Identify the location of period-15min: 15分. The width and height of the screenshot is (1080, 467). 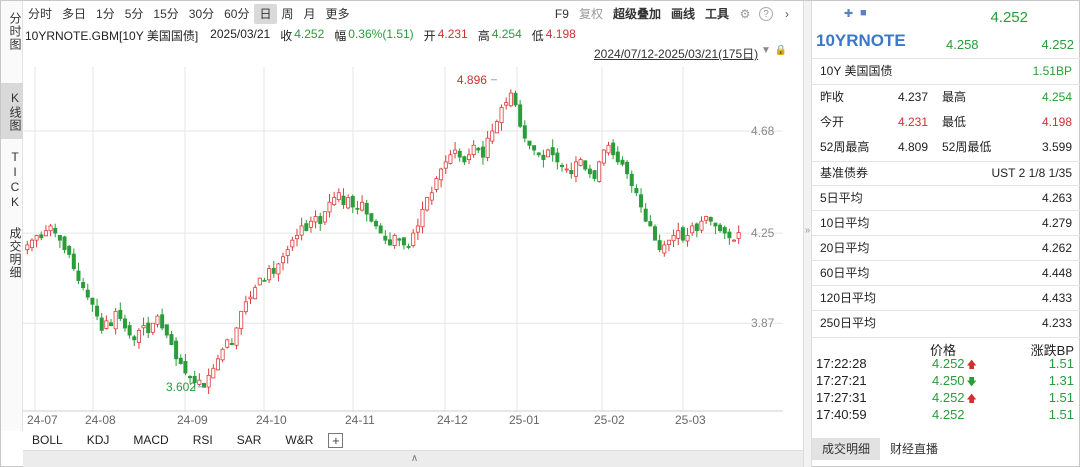
(165, 14).